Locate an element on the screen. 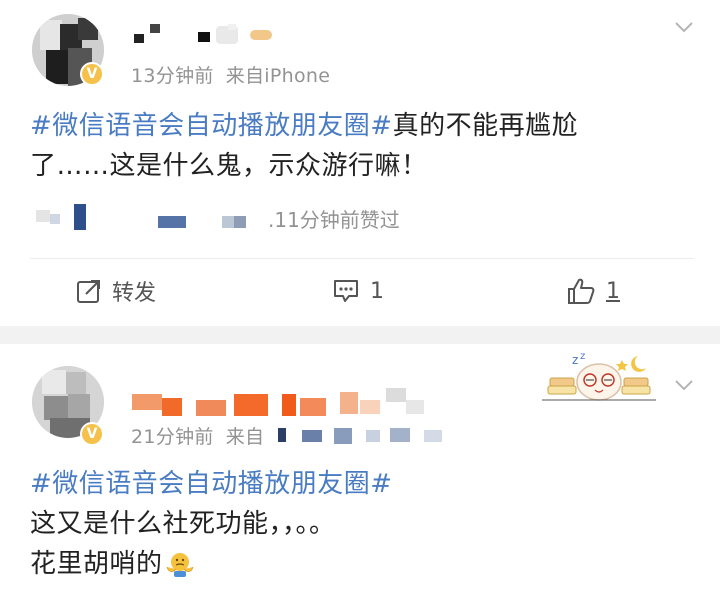 Image resolution: width=720 pixels, height=601 pixels. liked-time: .11分钟前赞过 is located at coordinates (334, 220).